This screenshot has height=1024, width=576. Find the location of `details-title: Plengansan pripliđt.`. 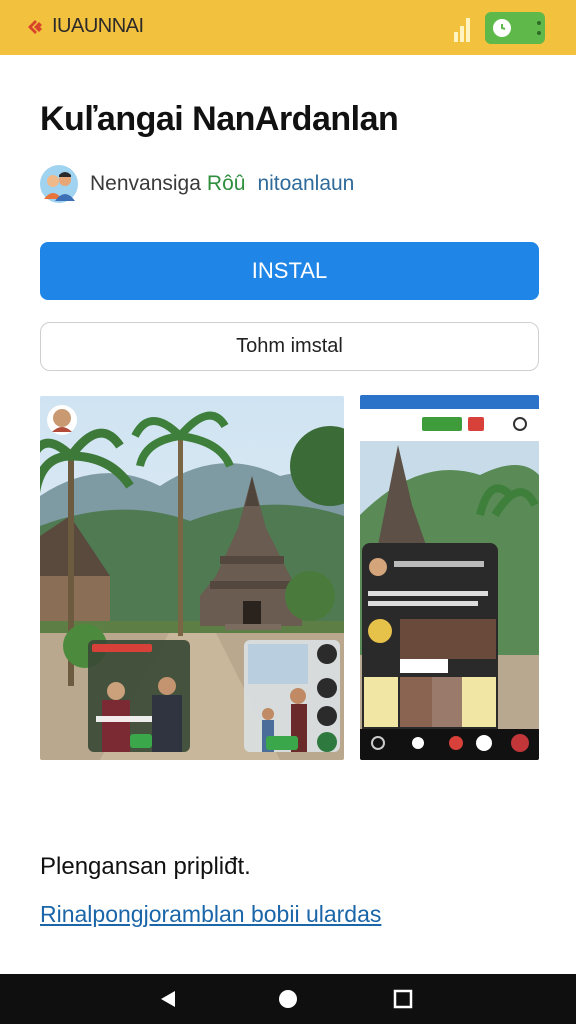

details-title: Plengansan pripliđt. is located at coordinates (145, 866).